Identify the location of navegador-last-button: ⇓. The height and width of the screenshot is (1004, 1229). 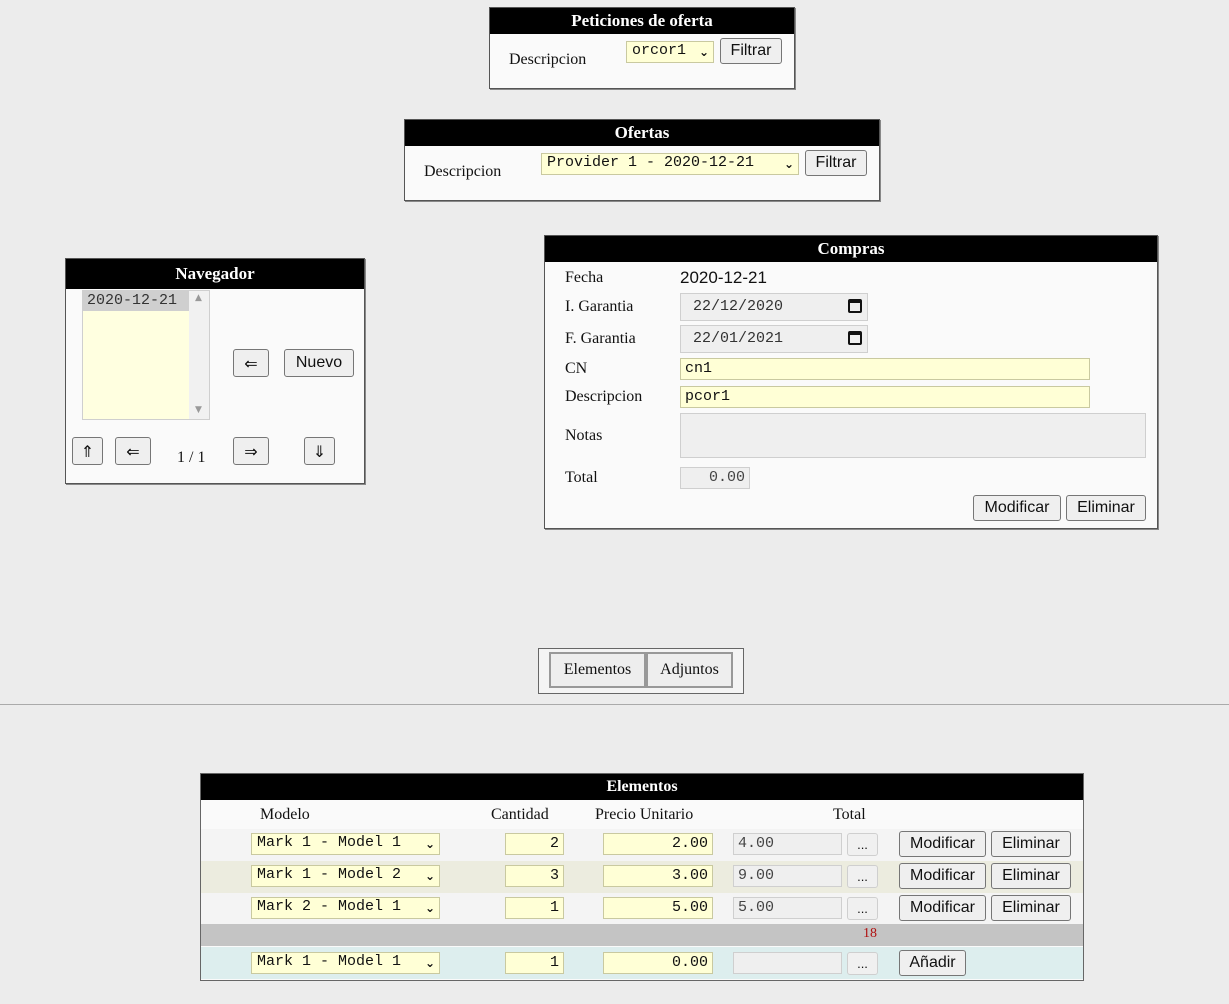
(319, 451).